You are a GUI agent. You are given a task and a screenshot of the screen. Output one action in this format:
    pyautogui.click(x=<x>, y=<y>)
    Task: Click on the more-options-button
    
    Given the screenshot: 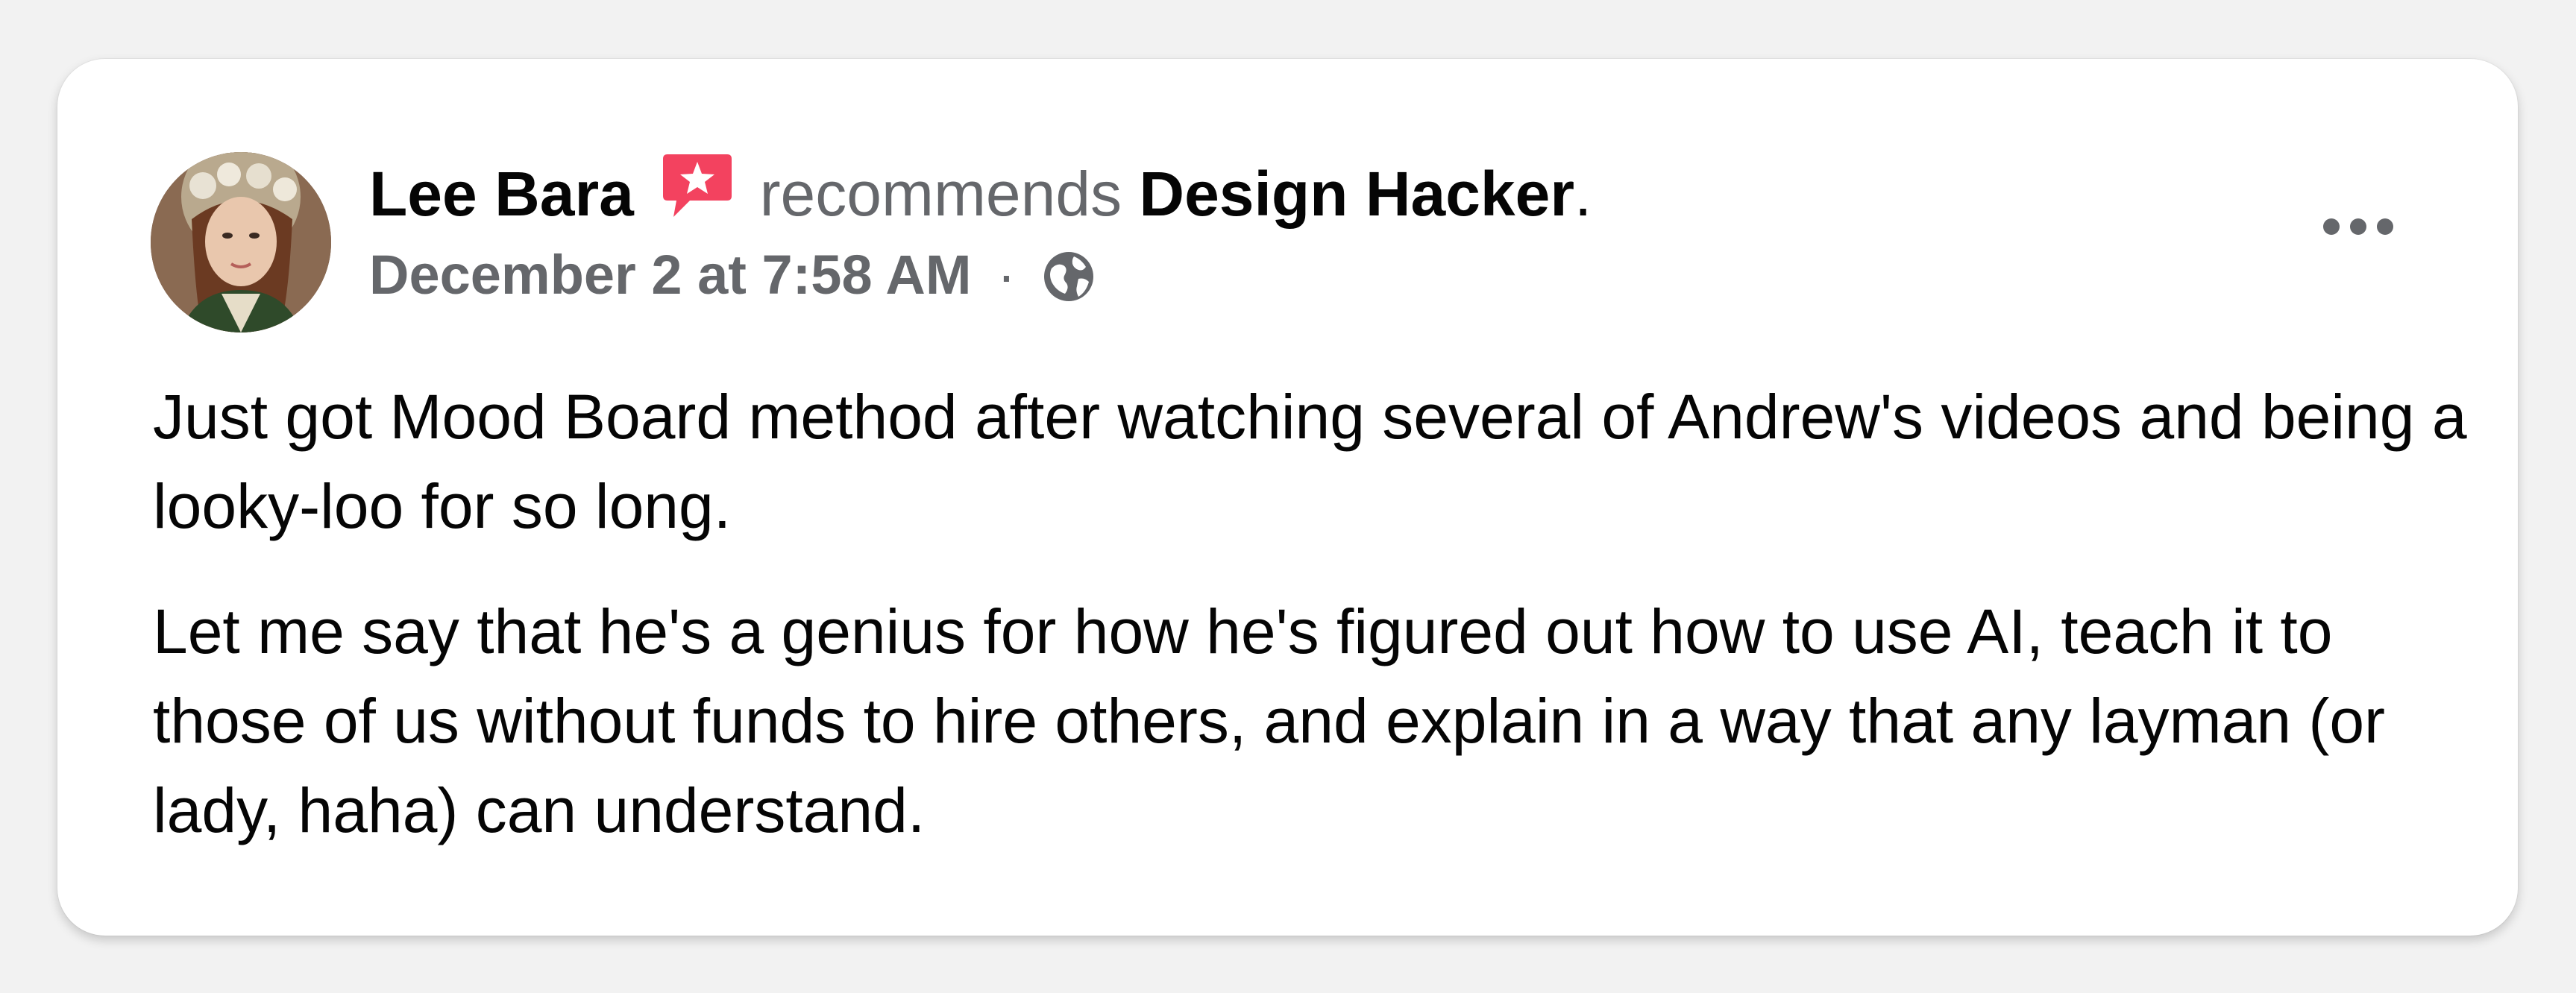 What is the action you would take?
    pyautogui.click(x=2359, y=226)
    